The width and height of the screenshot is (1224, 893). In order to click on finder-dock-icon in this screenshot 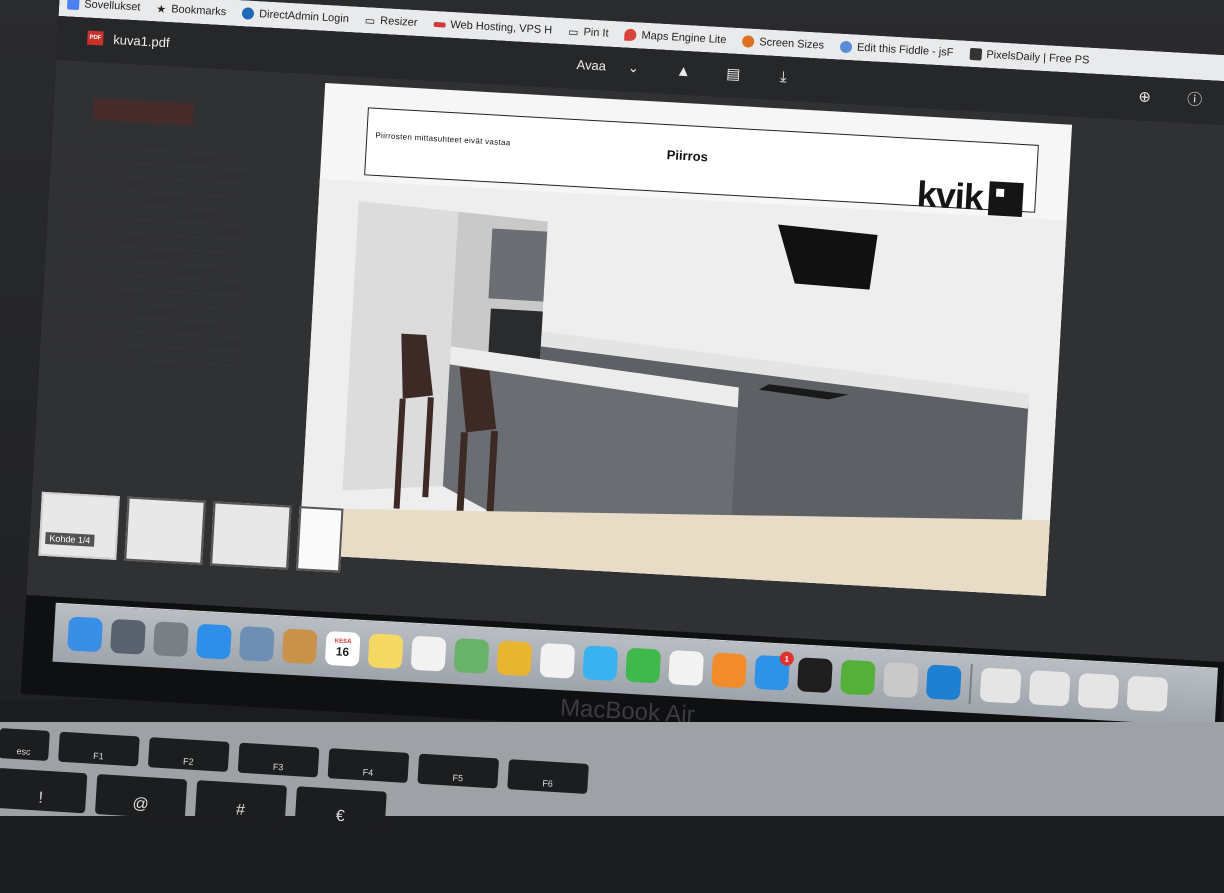, I will do `click(85, 634)`.